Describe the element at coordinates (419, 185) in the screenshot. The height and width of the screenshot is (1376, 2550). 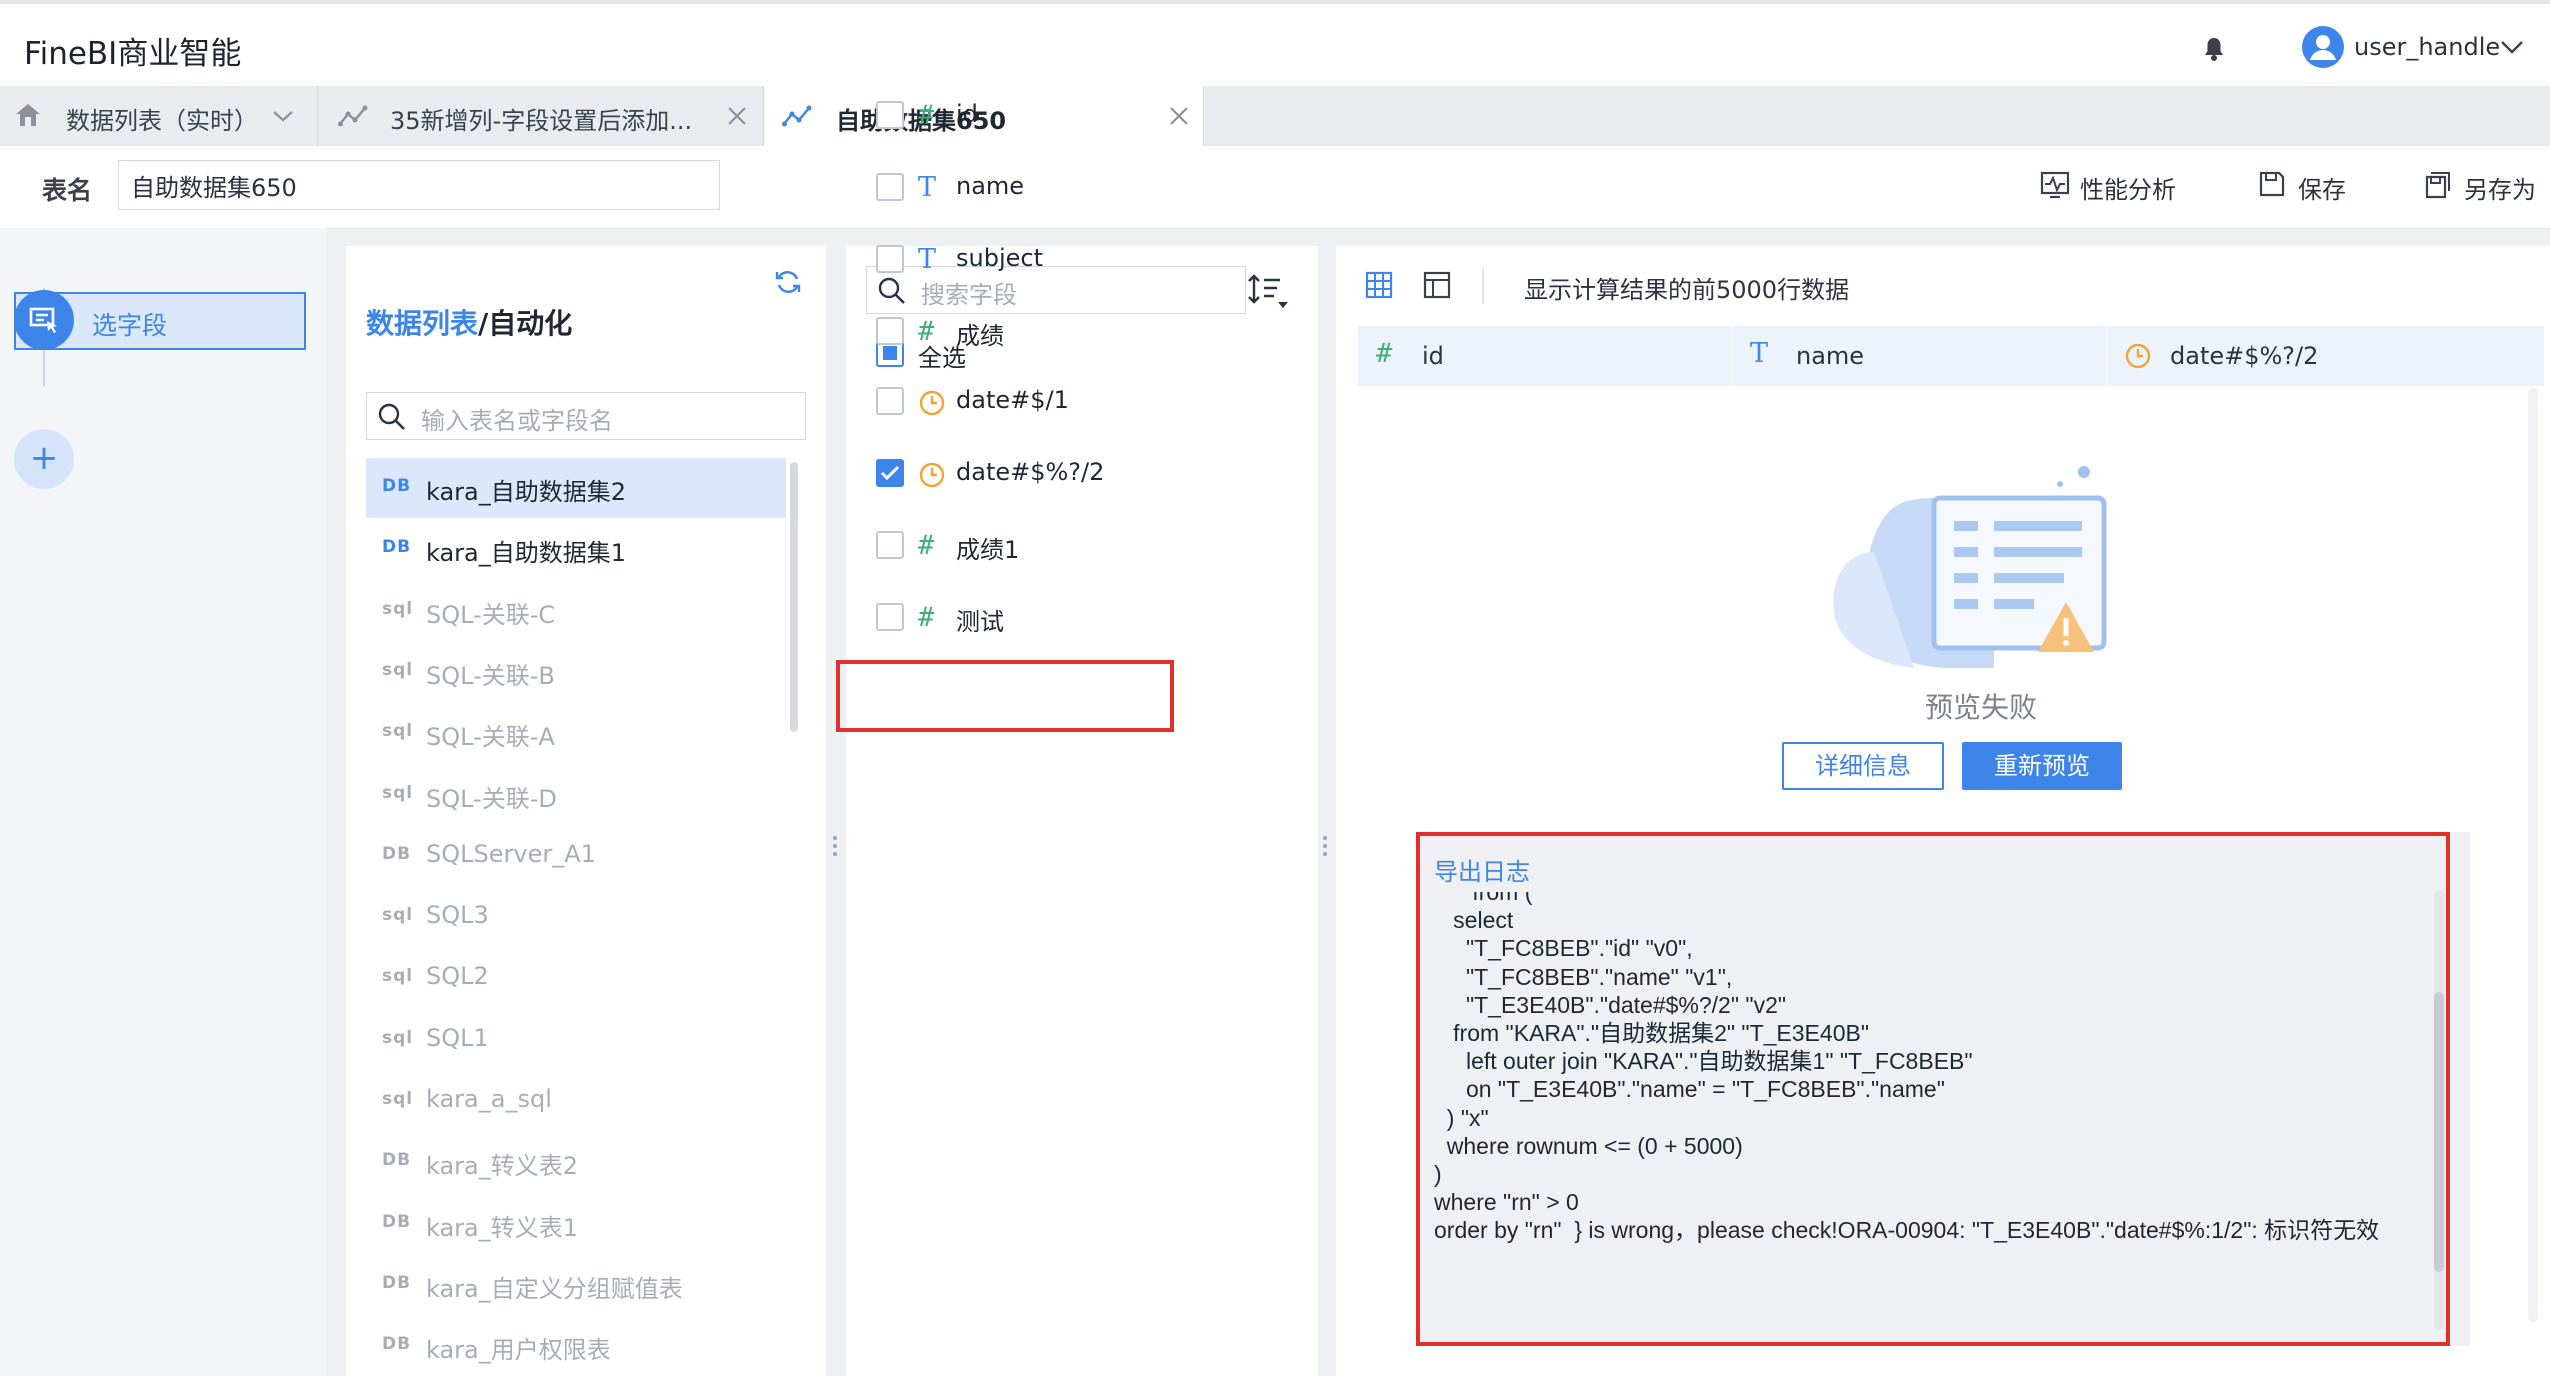
I see `table-name-input` at that location.